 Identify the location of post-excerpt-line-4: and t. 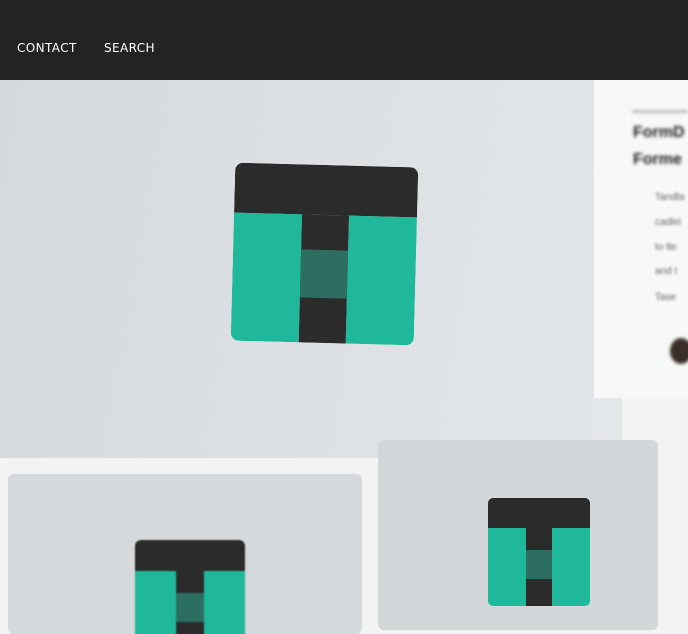
(666, 271).